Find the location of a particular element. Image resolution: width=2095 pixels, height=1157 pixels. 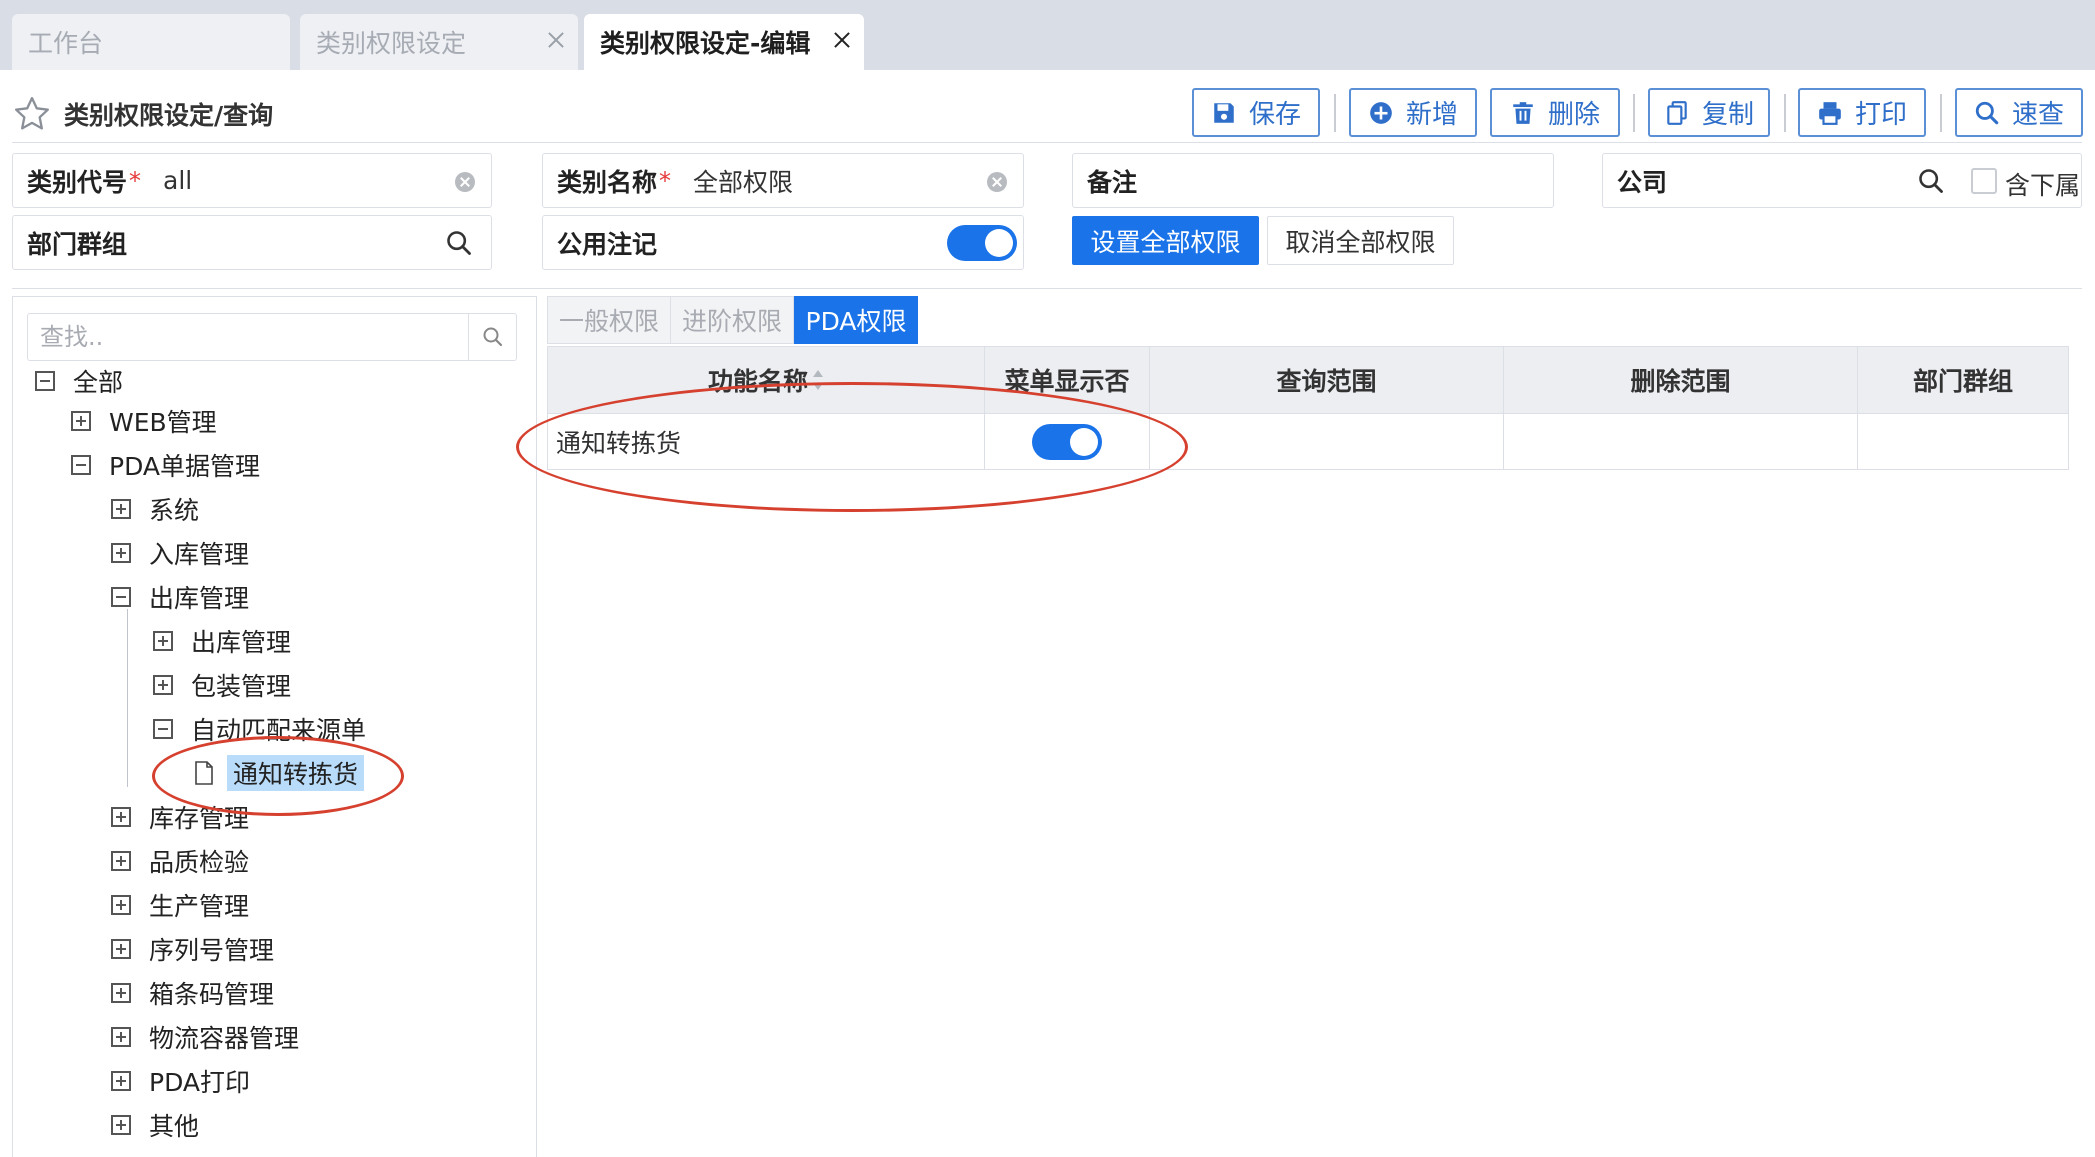

tab-general-permission: 一般权限 is located at coordinates (609, 320).